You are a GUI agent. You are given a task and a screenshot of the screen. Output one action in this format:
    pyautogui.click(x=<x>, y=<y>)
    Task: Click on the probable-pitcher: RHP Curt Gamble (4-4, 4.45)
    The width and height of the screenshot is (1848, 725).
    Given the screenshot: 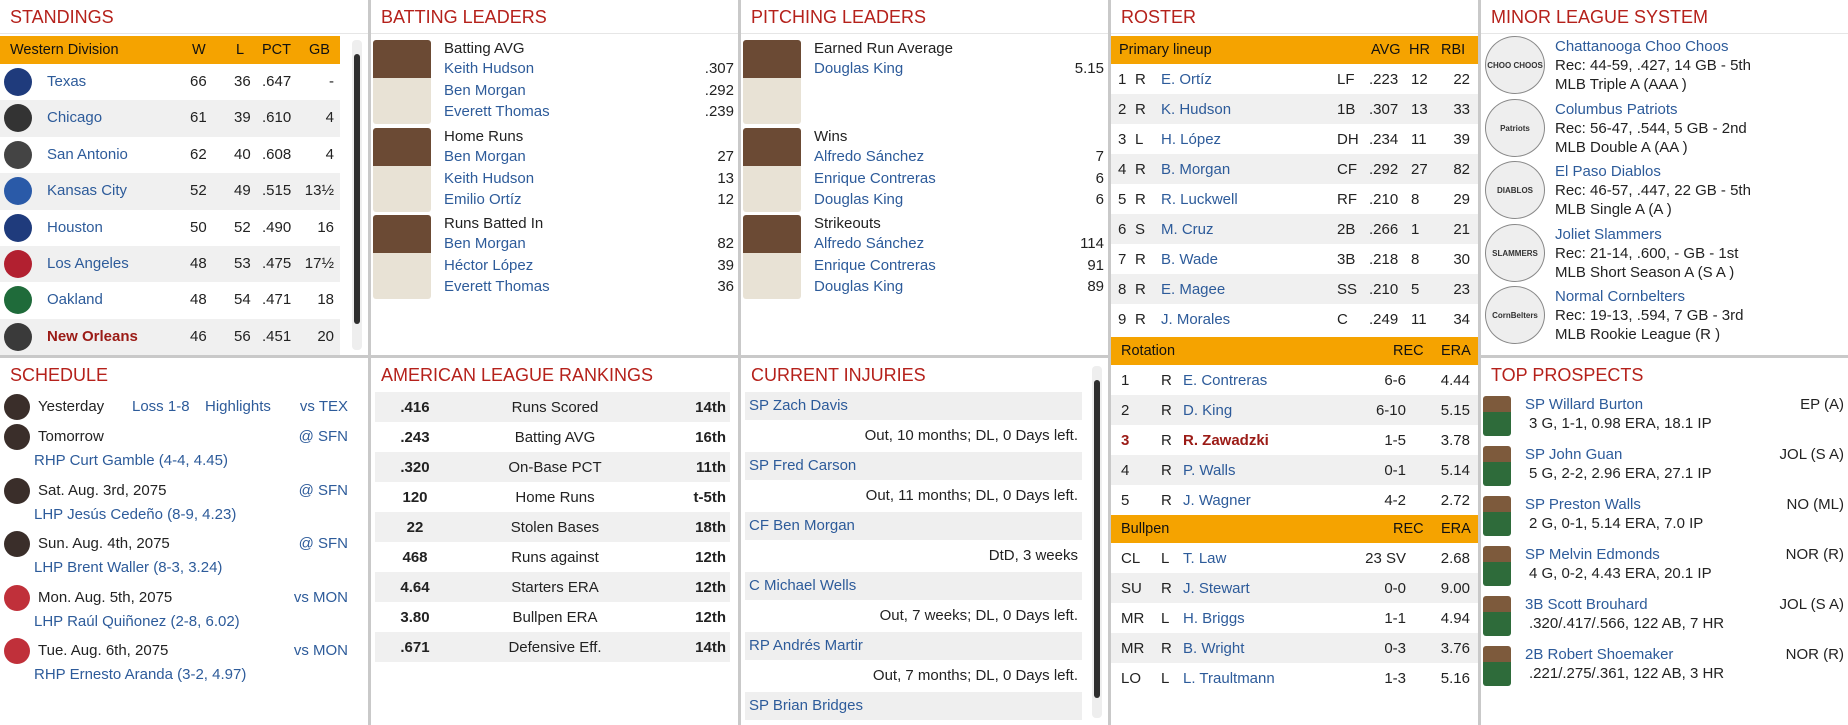 What is the action you would take?
    pyautogui.click(x=131, y=460)
    